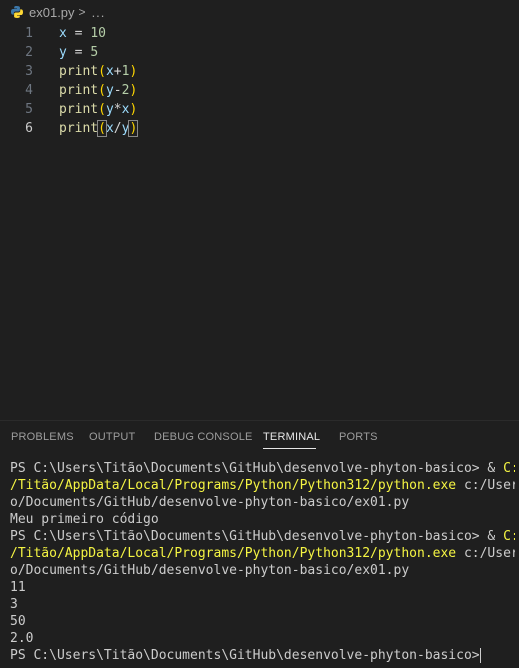  Describe the element at coordinates (29, 128) in the screenshot. I see `line-number: 6` at that location.